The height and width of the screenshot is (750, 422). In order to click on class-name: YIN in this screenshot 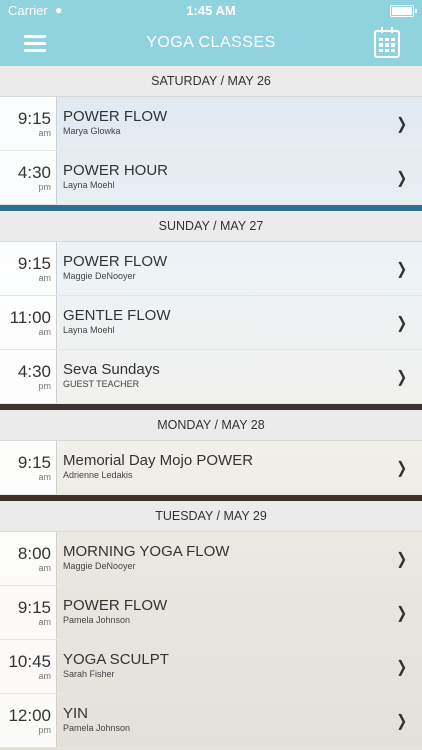, I will do `click(76, 713)`.